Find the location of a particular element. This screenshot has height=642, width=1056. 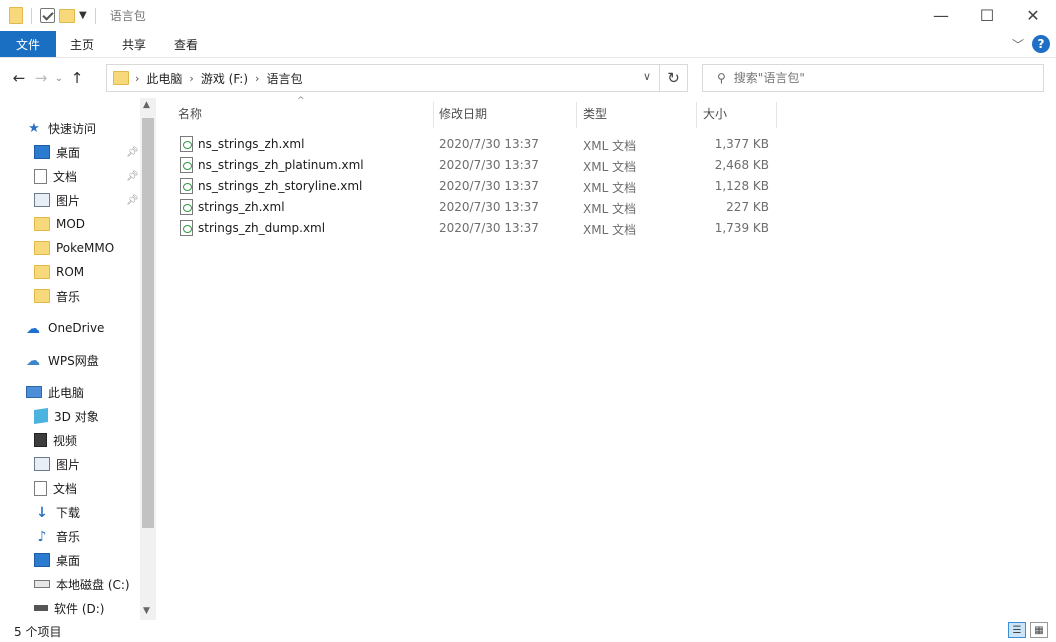

tab-home: 主页 is located at coordinates (82, 44).